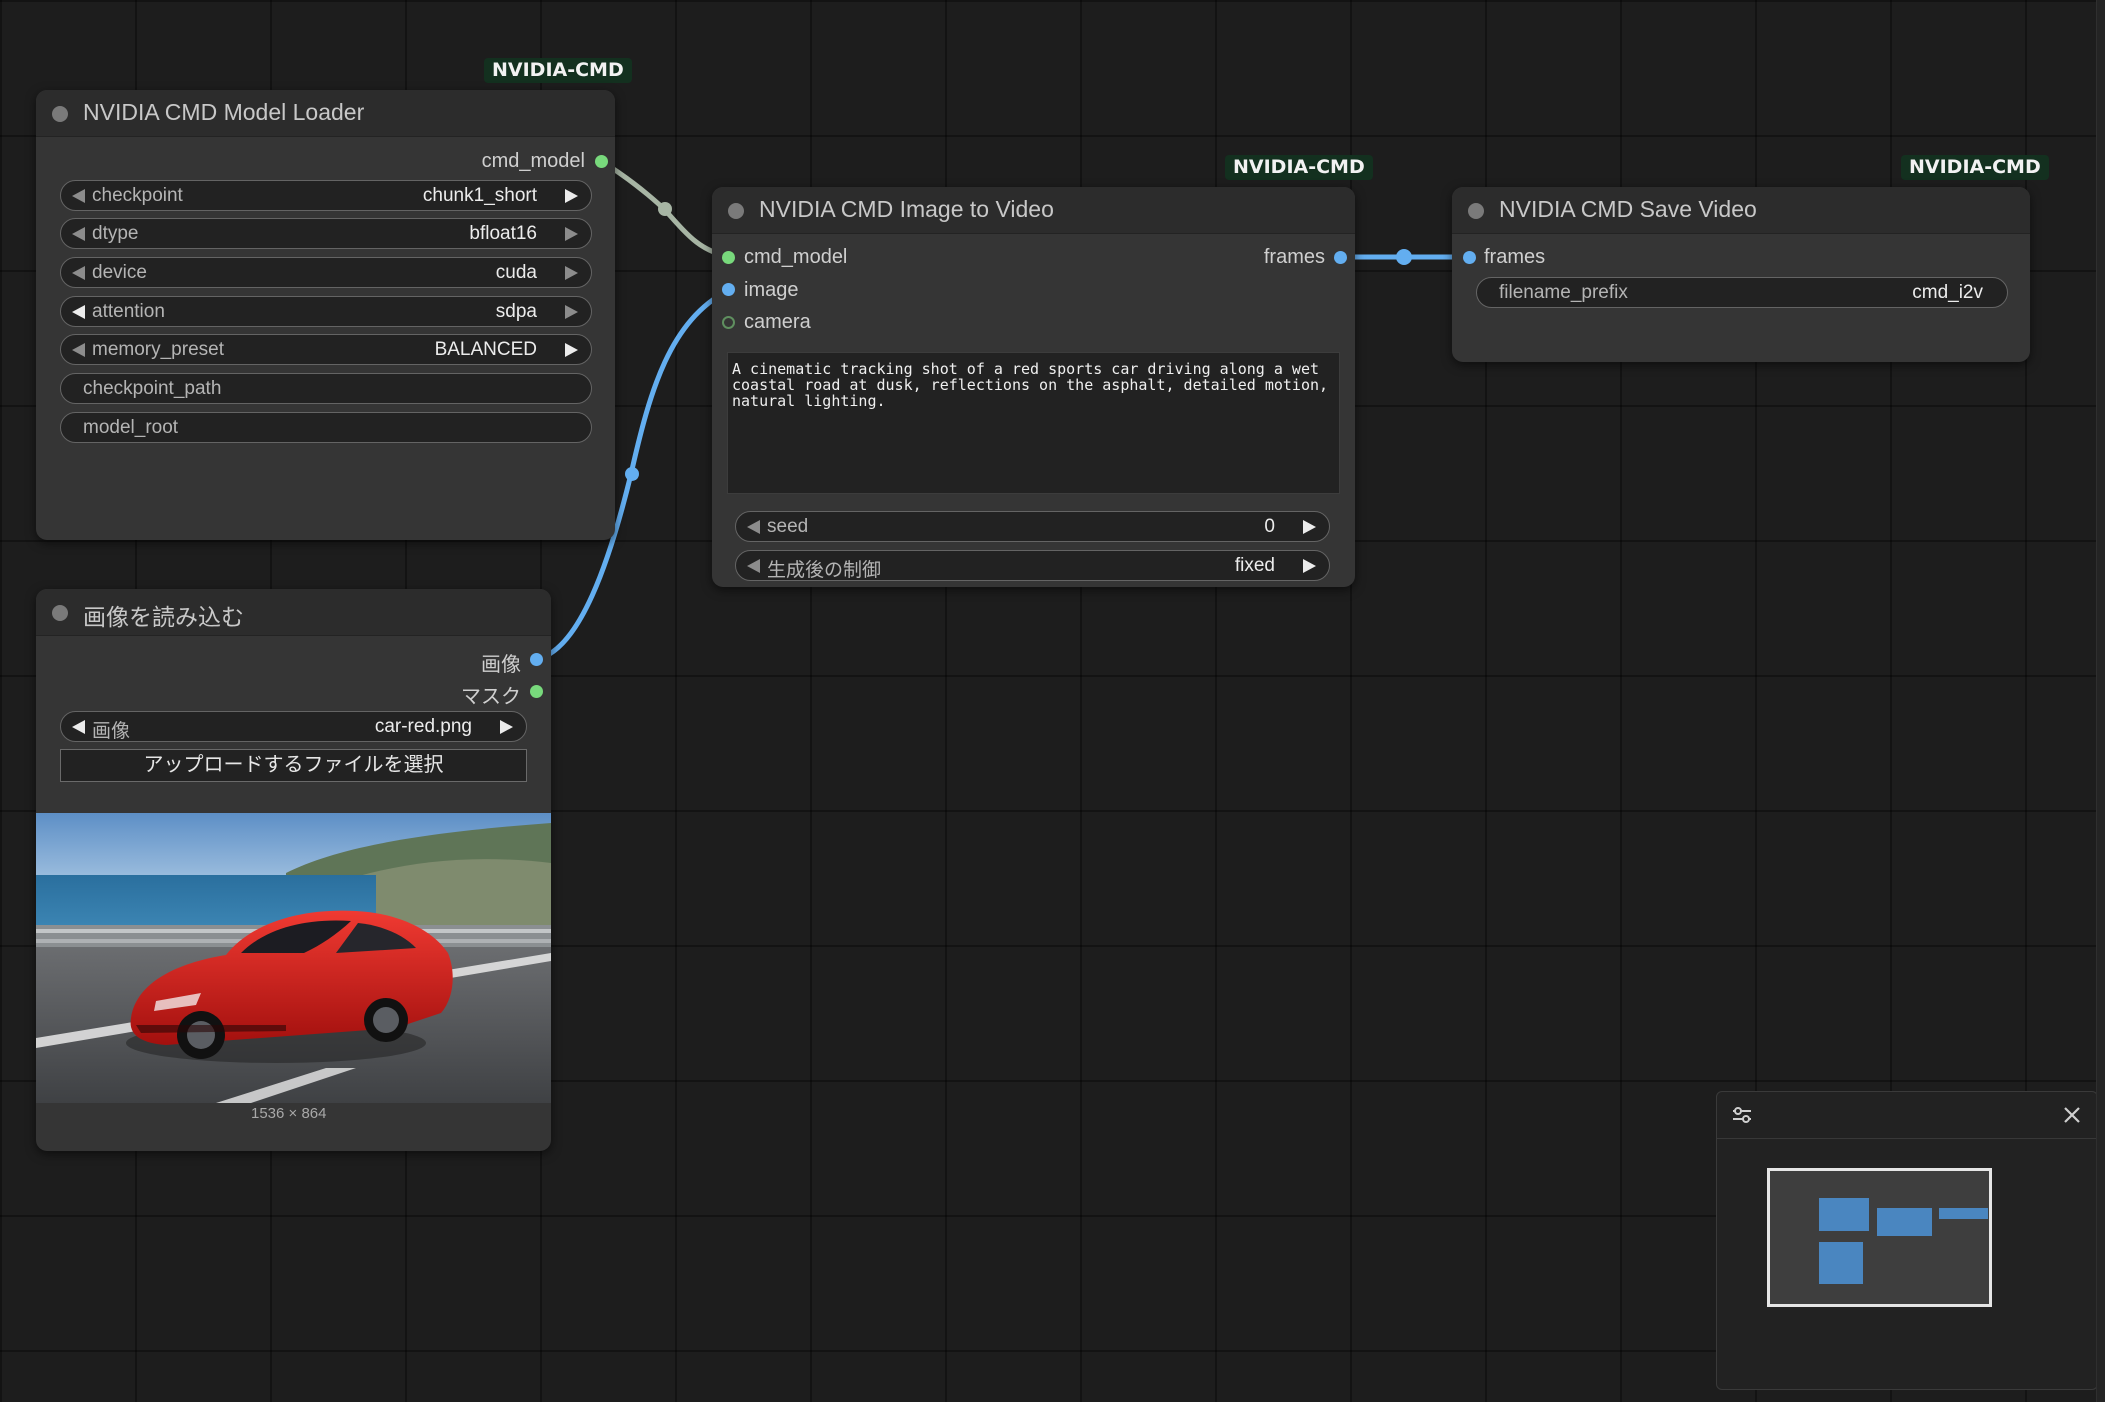  Describe the element at coordinates (111, 731) in the screenshot. I see `widget-label: 画像` at that location.